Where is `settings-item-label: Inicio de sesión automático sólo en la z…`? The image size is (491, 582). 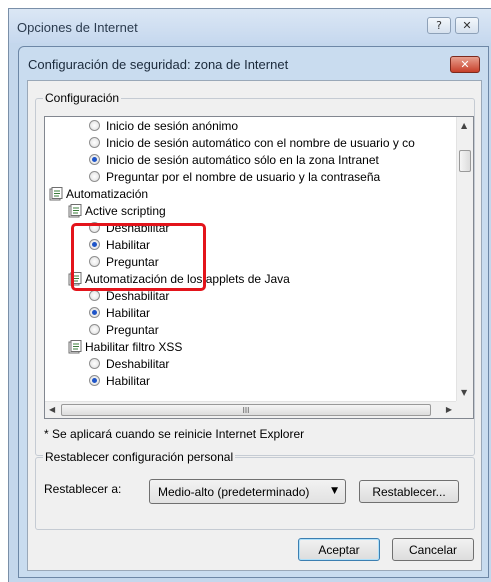 settings-item-label: Inicio de sesión automático sólo en la z… is located at coordinates (242, 159).